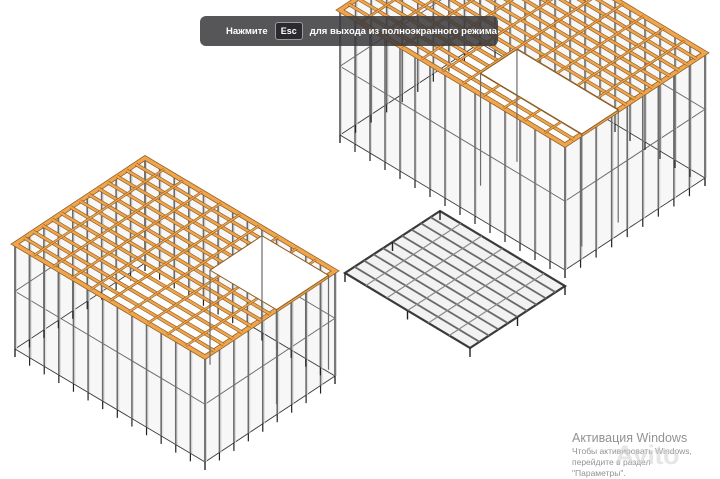  Describe the element at coordinates (288, 31) in the screenshot. I see `esc-key-badge: Esc` at that location.